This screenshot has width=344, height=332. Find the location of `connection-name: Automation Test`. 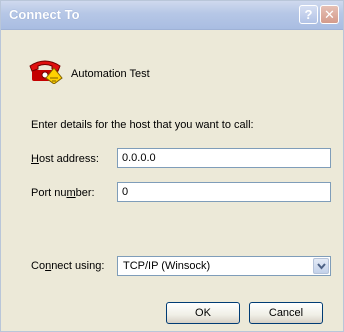

connection-name: Automation Test is located at coordinates (110, 74).